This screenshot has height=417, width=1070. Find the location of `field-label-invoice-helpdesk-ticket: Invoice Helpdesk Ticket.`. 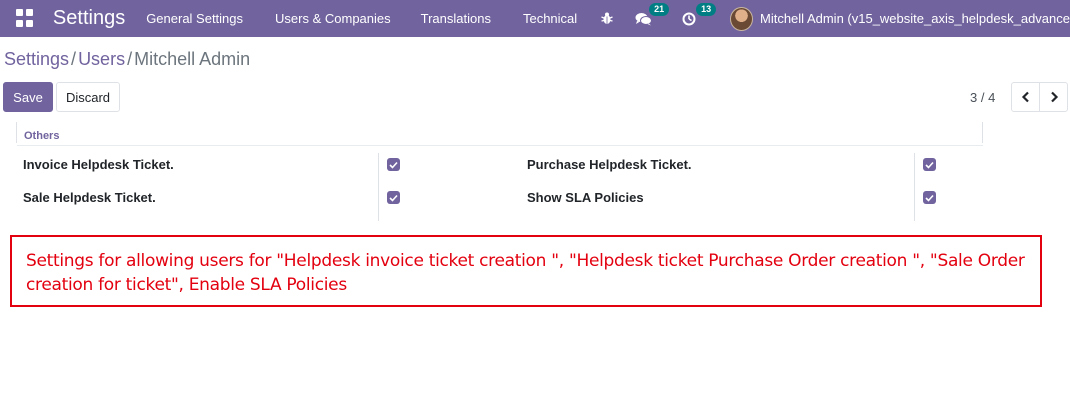

field-label-invoice-helpdesk-ticket: Invoice Helpdesk Ticket. is located at coordinates (98, 164).